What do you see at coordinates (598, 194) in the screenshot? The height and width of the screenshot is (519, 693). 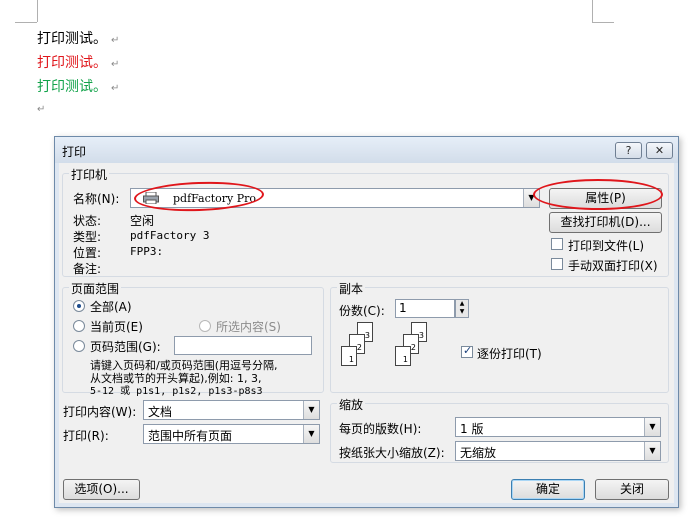 I see `annotation-ellipse-properties` at bounding box center [598, 194].